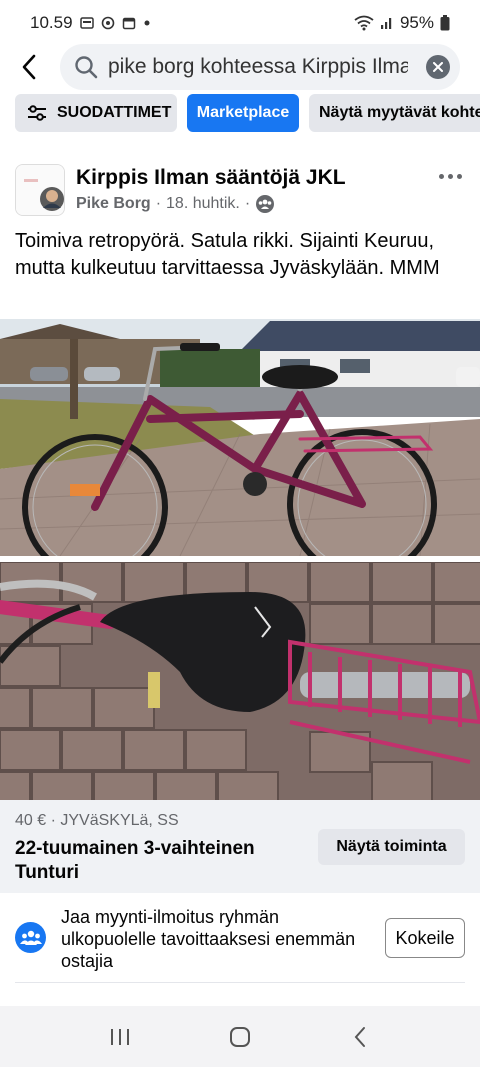 The width and height of the screenshot is (480, 1067). I want to click on close-icon, so click(438, 67).